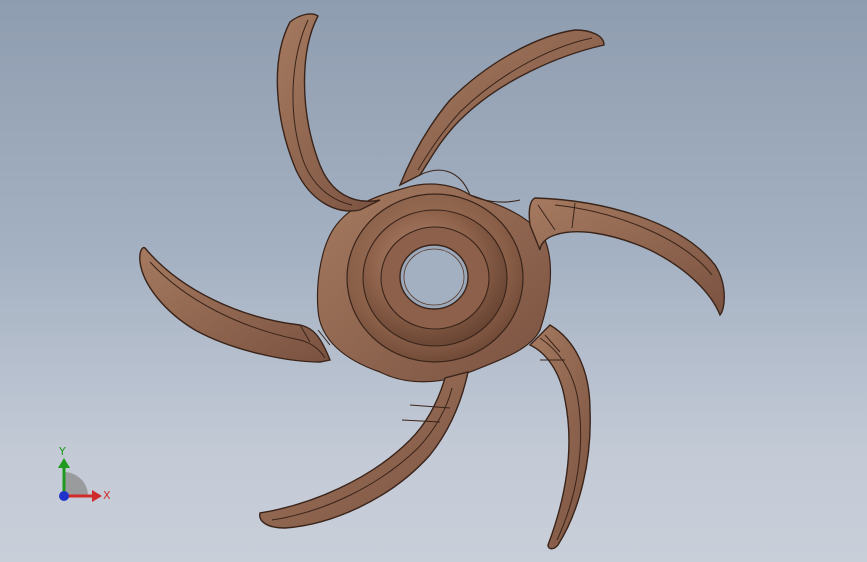 The height and width of the screenshot is (562, 867). What do you see at coordinates (62, 451) in the screenshot?
I see `triad-y-label: Y` at bounding box center [62, 451].